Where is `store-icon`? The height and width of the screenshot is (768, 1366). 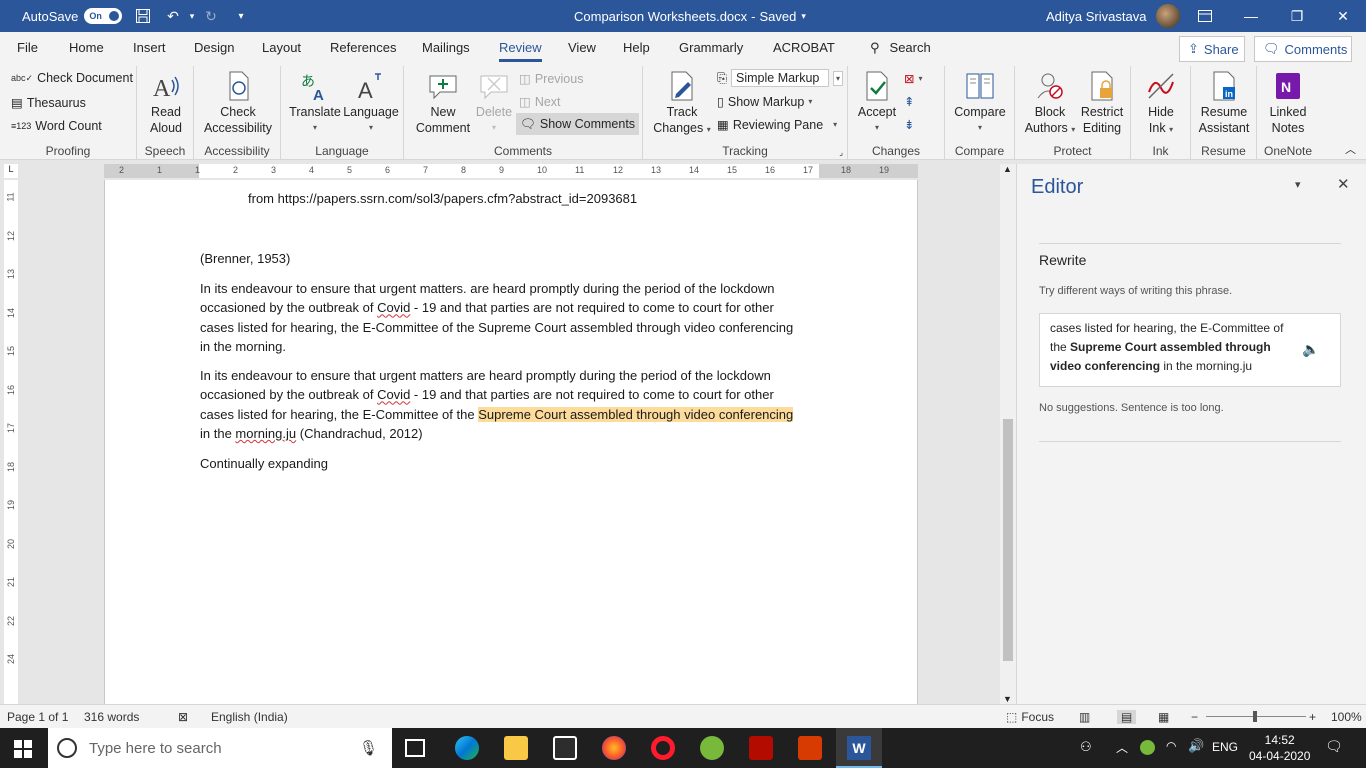
store-icon is located at coordinates (565, 748).